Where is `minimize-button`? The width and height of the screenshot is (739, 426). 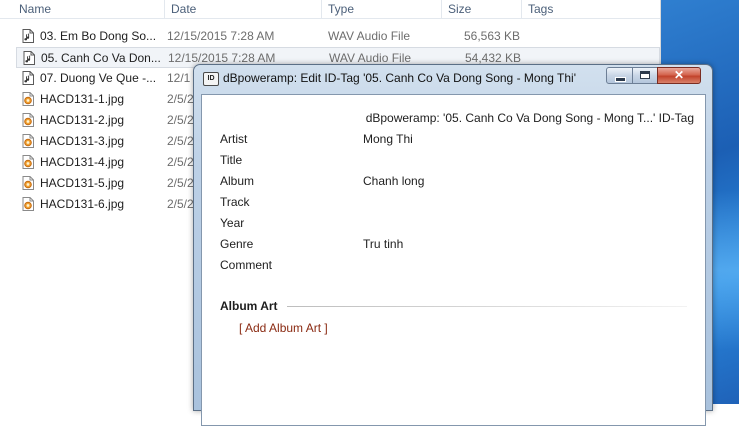
minimize-button is located at coordinates (619, 75).